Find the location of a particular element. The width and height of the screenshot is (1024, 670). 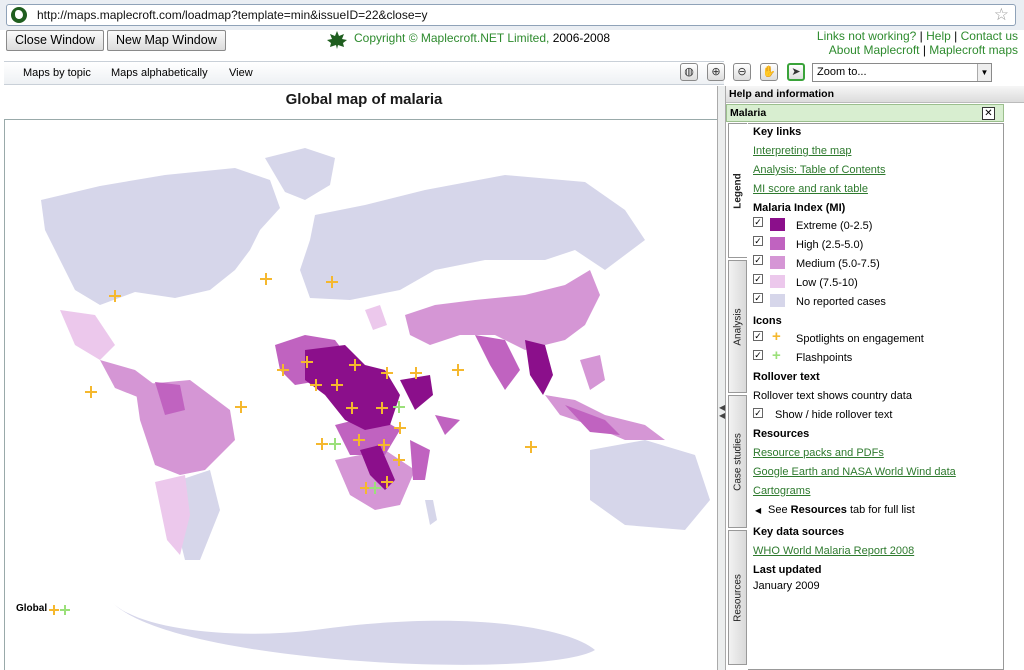

panel-header: Help and information is located at coordinates (875, 94).